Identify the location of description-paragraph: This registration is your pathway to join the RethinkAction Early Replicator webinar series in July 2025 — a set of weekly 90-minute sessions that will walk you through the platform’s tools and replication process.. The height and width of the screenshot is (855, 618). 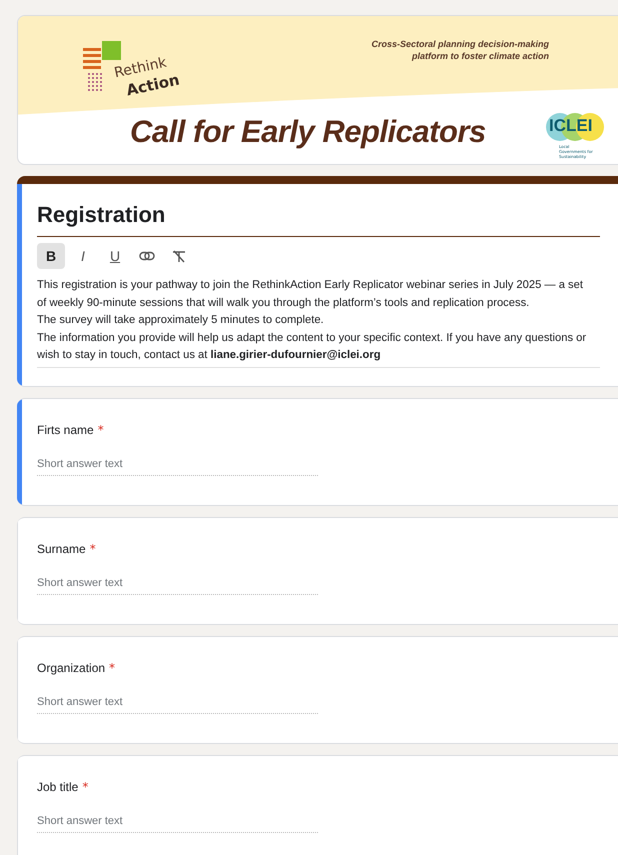
(310, 294).